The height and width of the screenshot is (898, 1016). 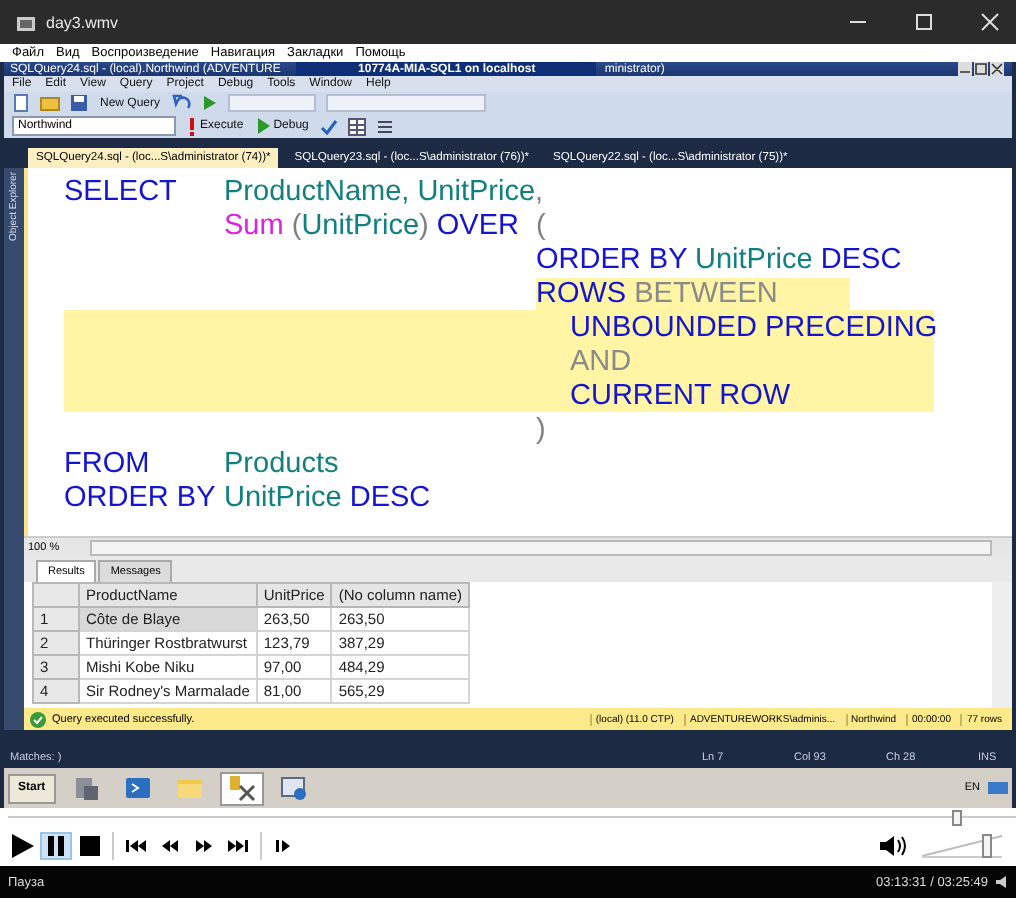 What do you see at coordinates (281, 463) in the screenshot?
I see `code-text: Products` at bounding box center [281, 463].